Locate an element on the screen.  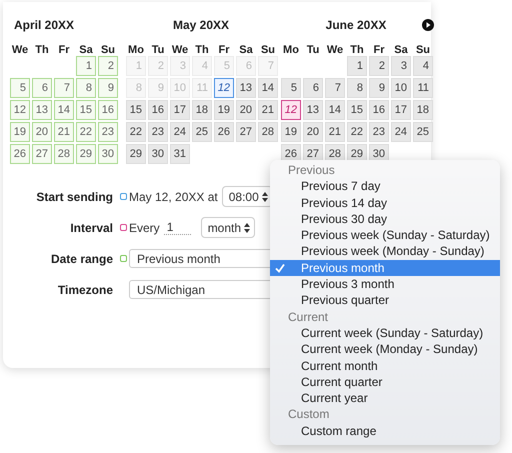
menu-item: Current week (Monday - Sunday) is located at coordinates (385, 349).